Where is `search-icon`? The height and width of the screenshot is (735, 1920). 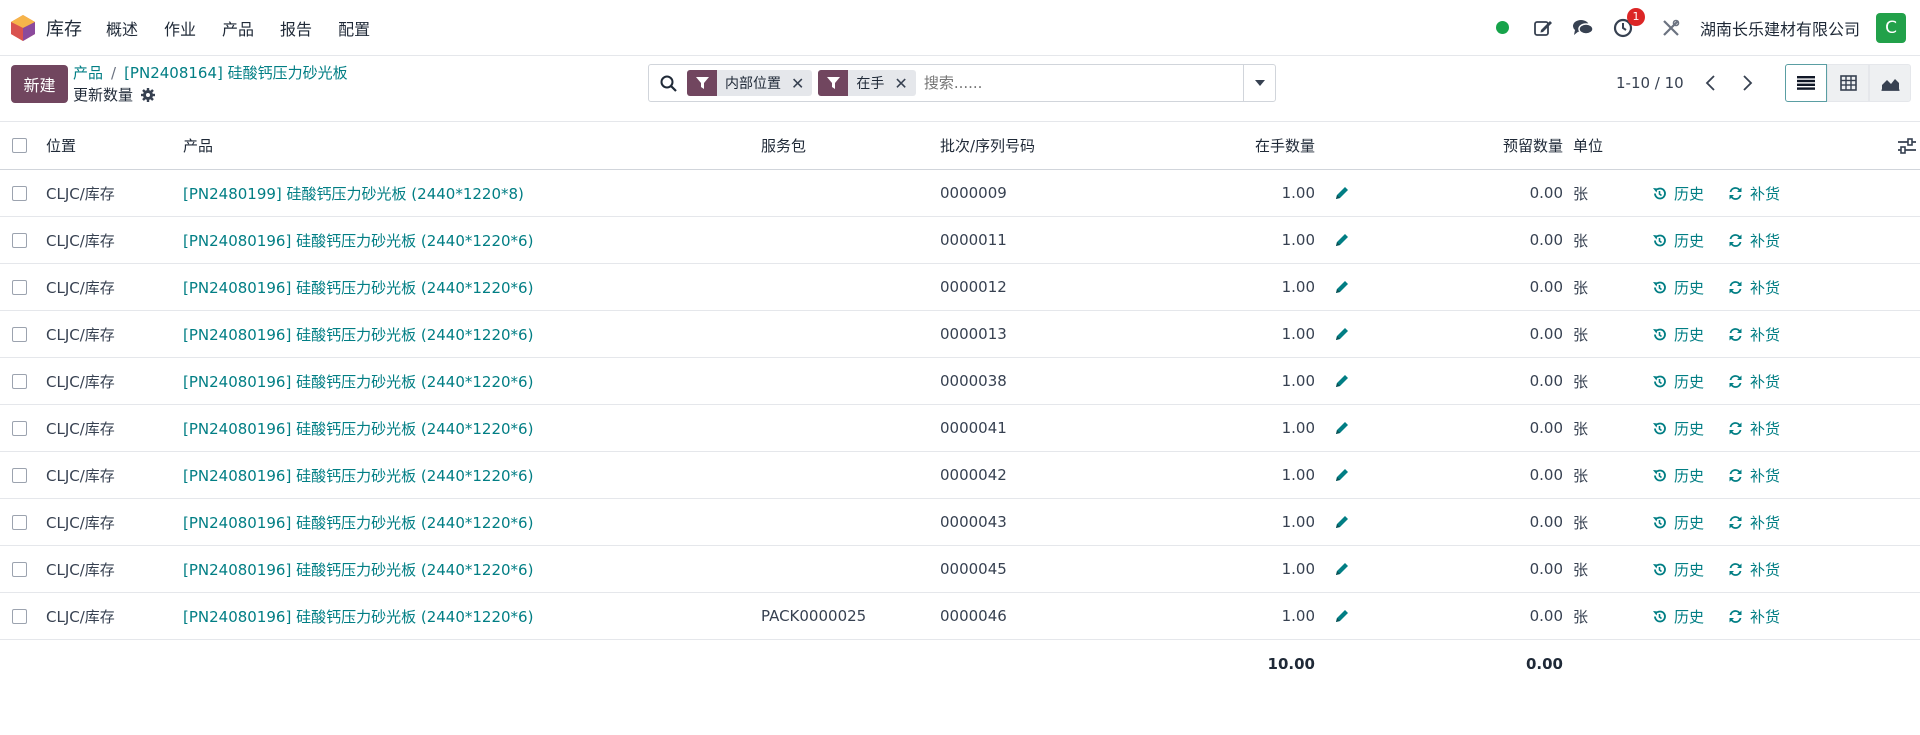 search-icon is located at coordinates (668, 83).